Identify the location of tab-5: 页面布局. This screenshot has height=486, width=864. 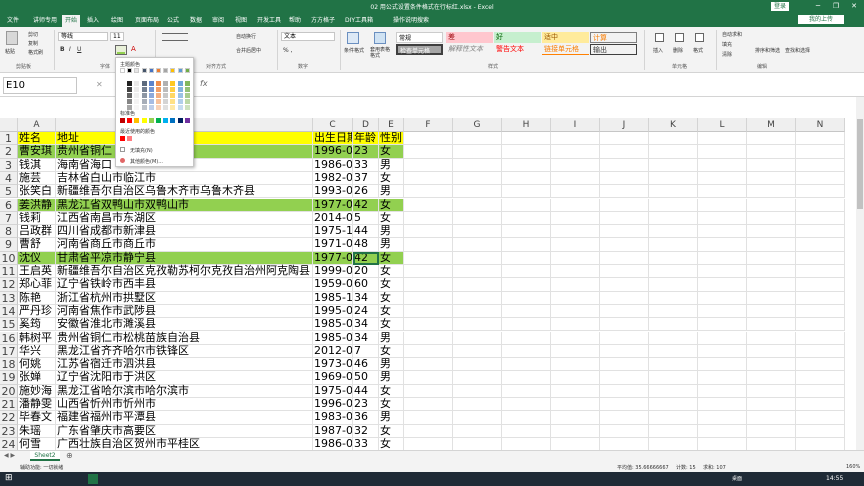
(147, 21).